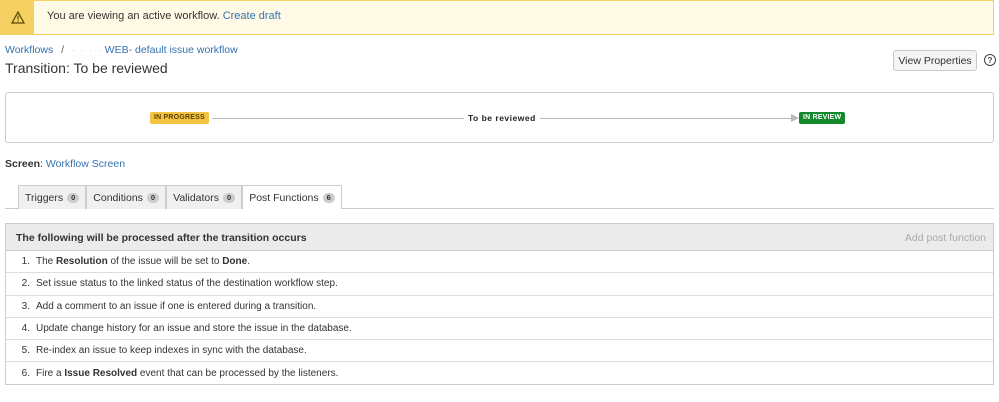 This screenshot has width=999, height=402. What do you see at coordinates (86, 68) in the screenshot?
I see `page-title: Transition: To be reviewed` at bounding box center [86, 68].